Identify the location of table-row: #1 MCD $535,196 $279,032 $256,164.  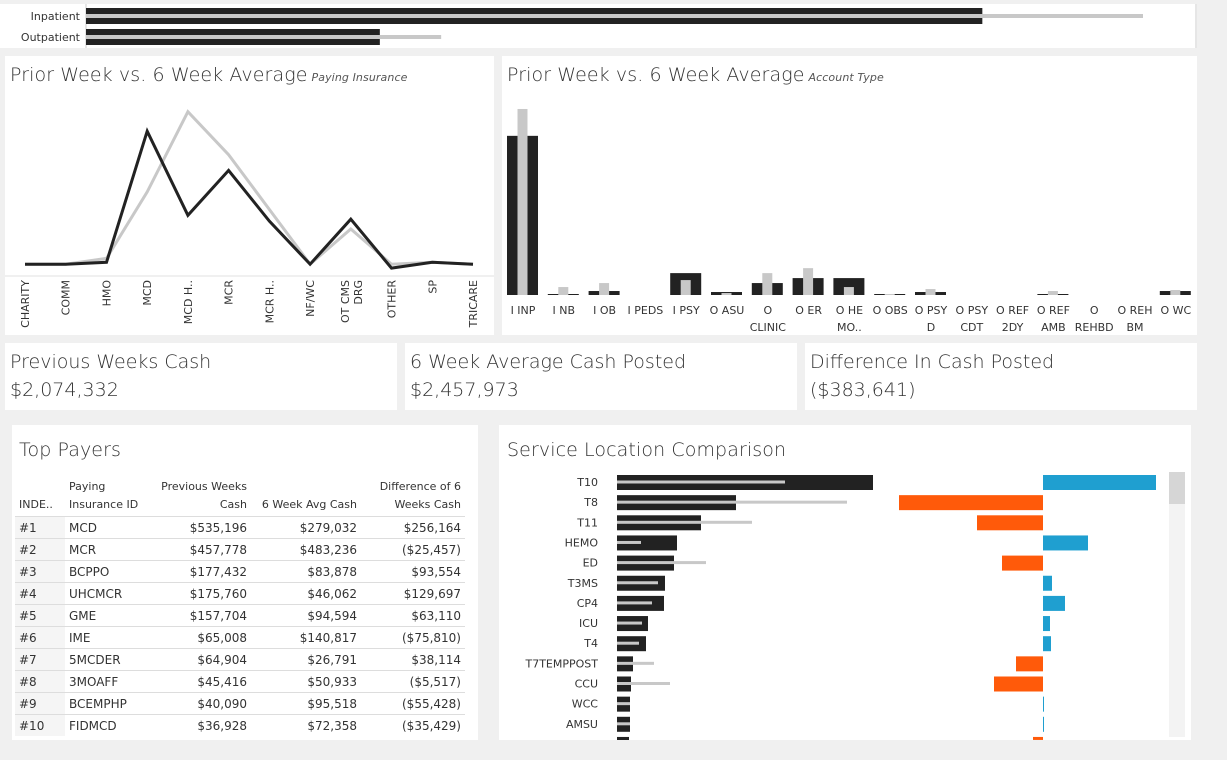
(240, 527).